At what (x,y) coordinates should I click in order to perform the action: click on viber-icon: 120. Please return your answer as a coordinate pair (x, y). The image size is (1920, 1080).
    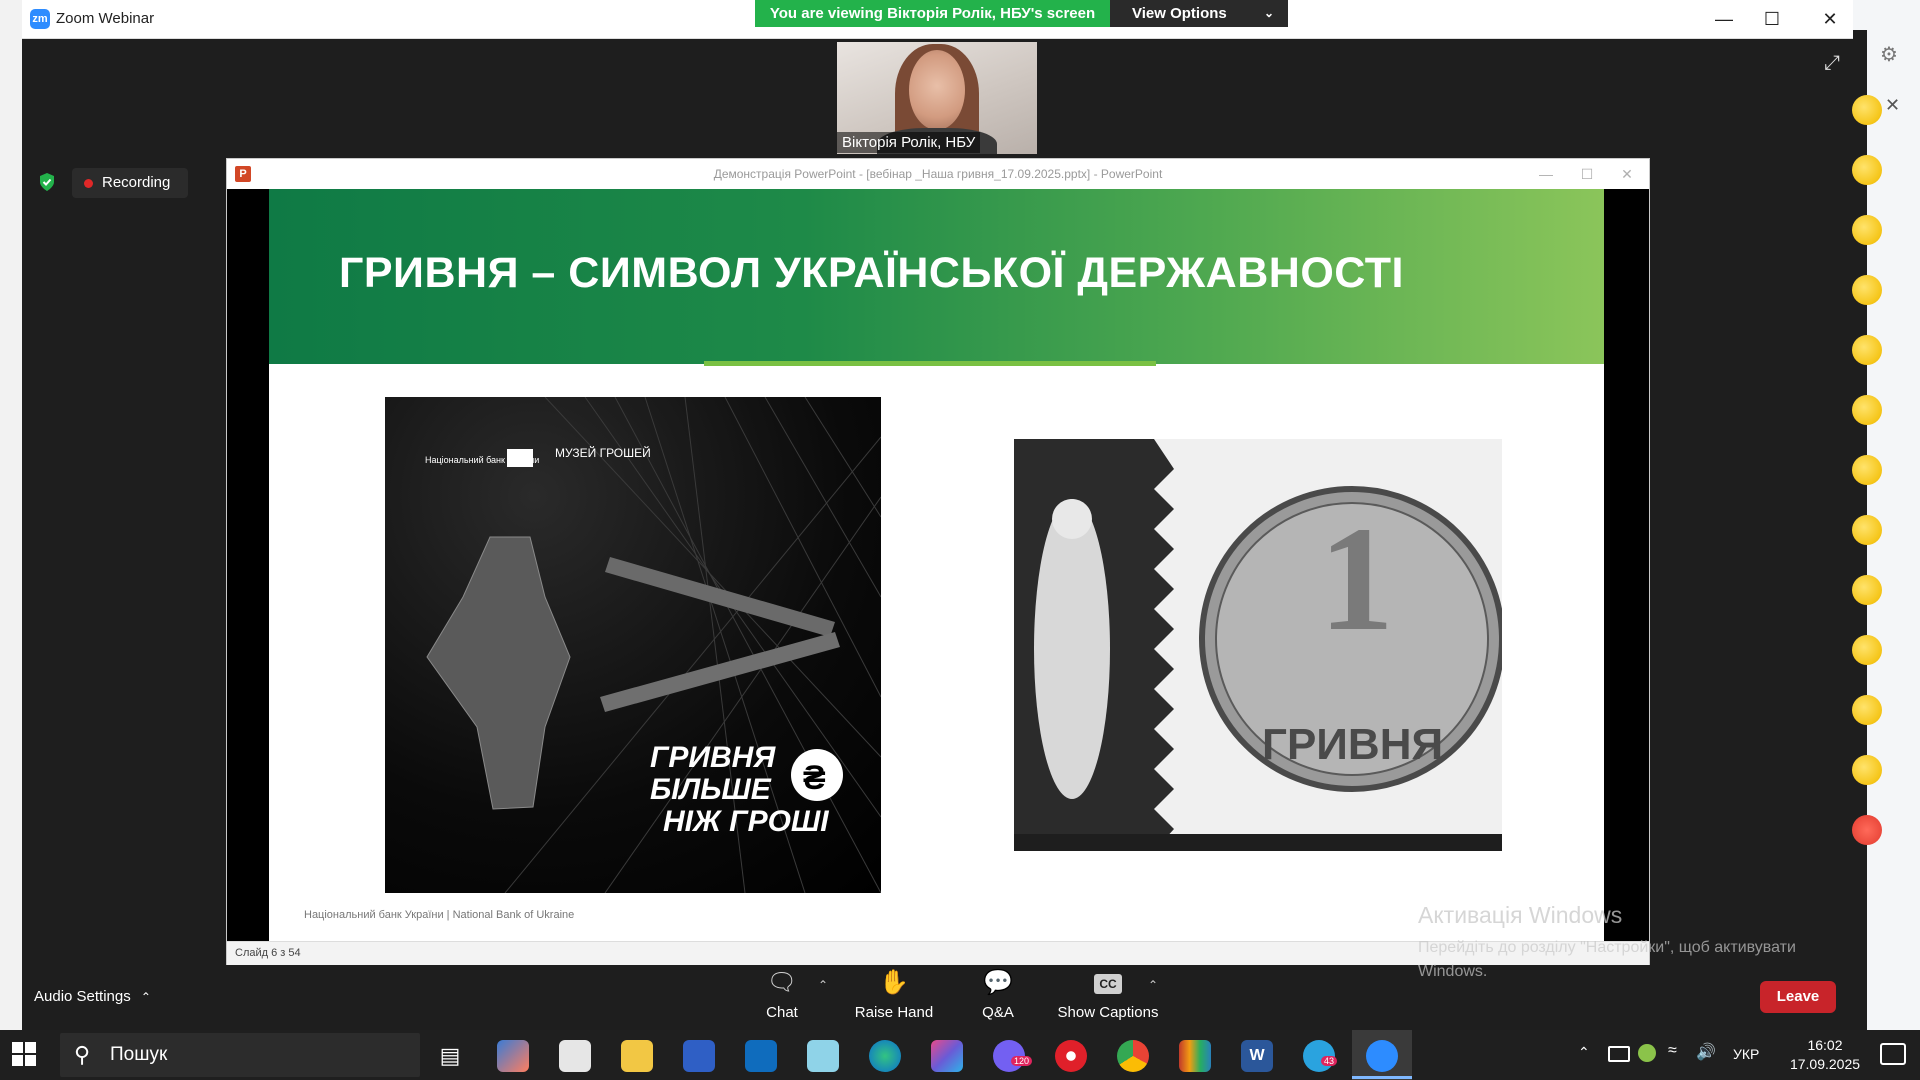
    Looking at the image, I should click on (1013, 1056).